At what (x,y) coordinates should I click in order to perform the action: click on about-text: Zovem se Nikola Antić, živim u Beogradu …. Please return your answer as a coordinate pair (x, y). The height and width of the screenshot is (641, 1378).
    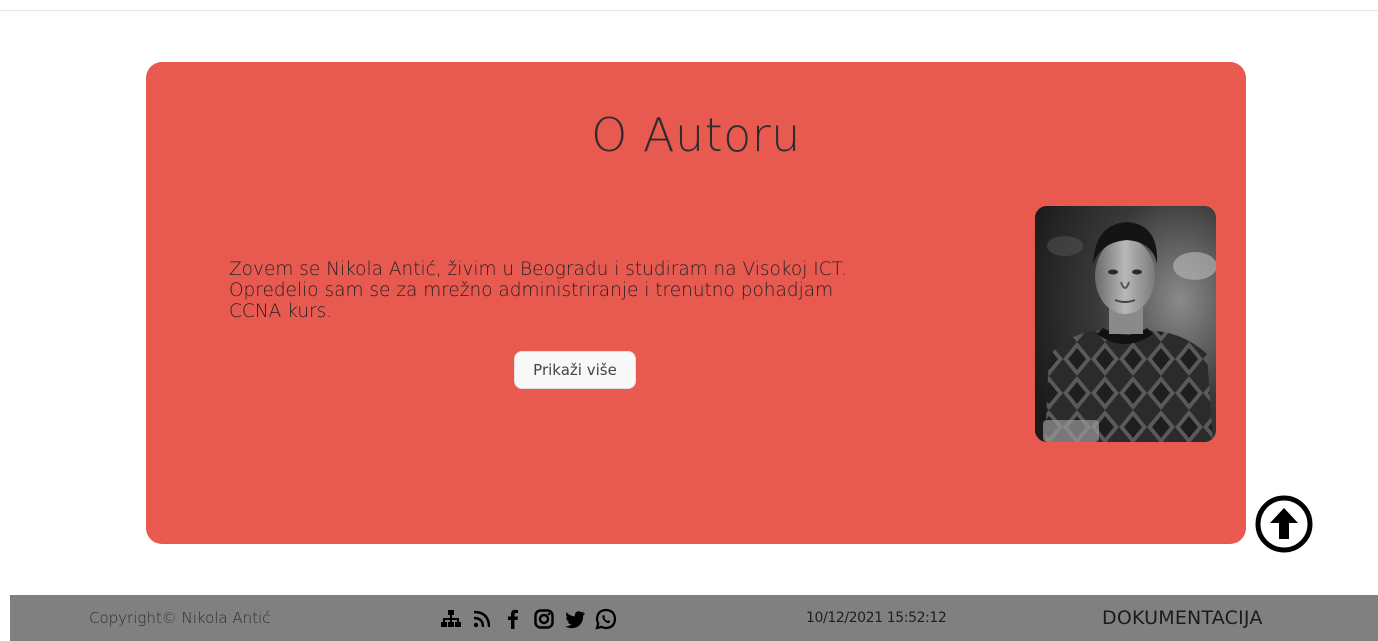
    Looking at the image, I should click on (538, 290).